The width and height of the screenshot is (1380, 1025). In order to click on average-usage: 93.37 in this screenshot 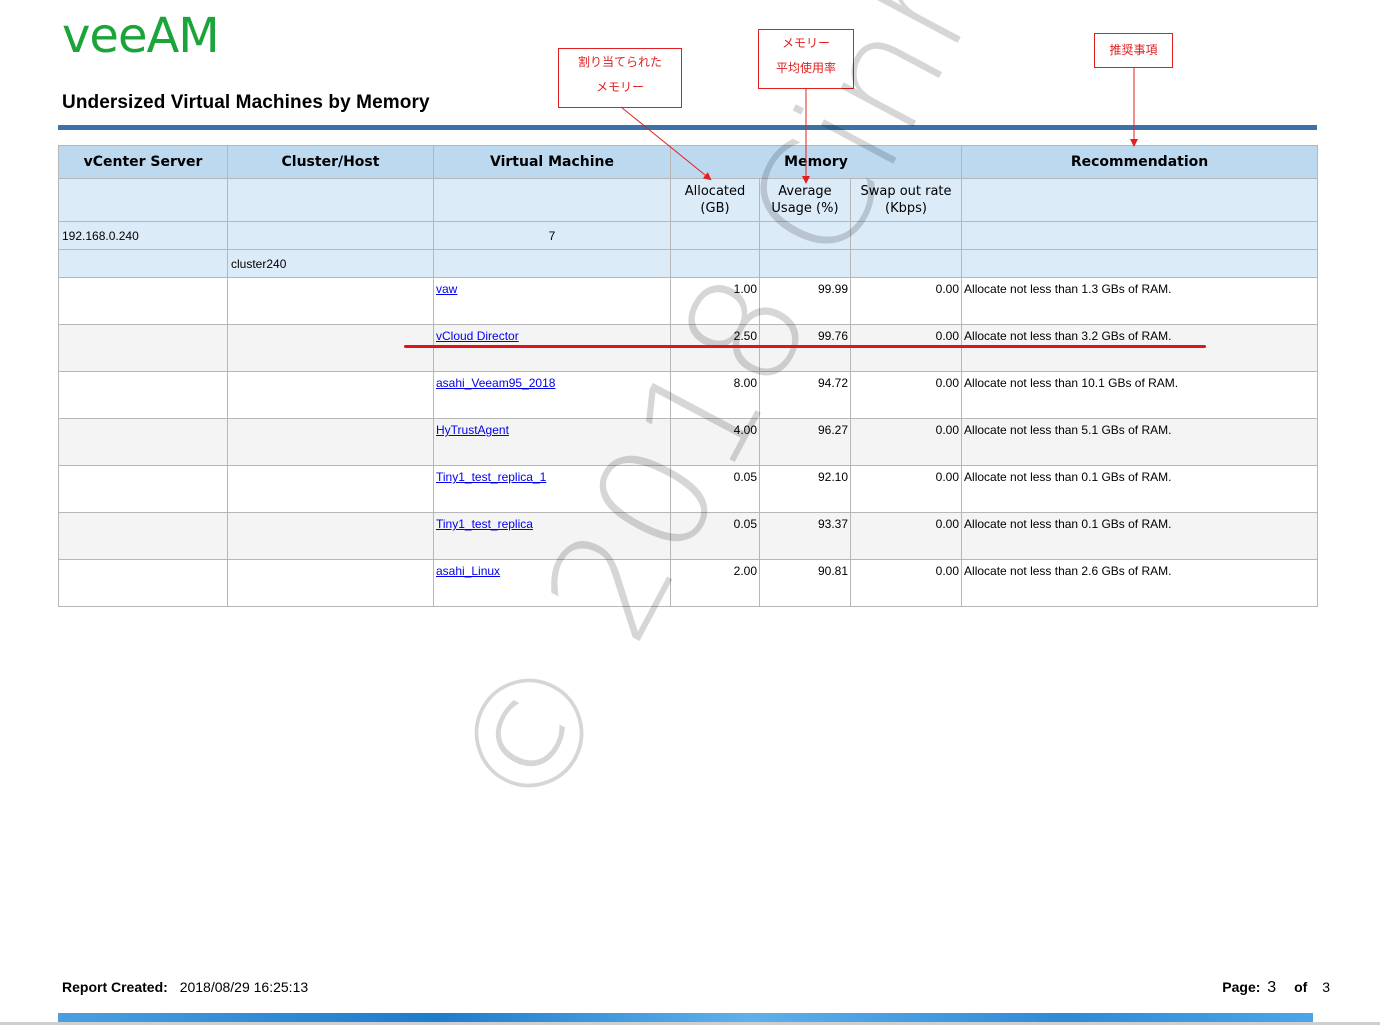, I will do `click(805, 536)`.